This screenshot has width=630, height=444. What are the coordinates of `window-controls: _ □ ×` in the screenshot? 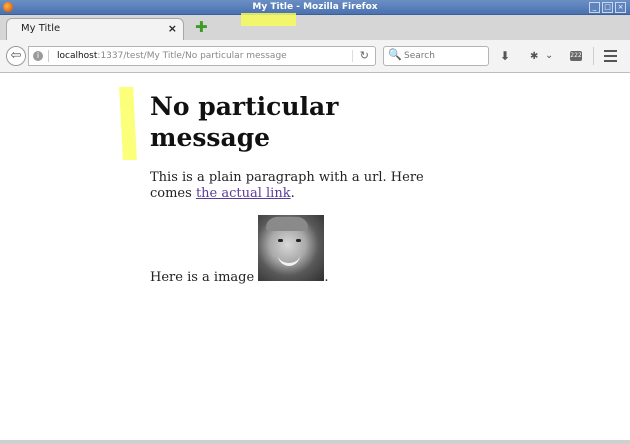 It's located at (607, 7).